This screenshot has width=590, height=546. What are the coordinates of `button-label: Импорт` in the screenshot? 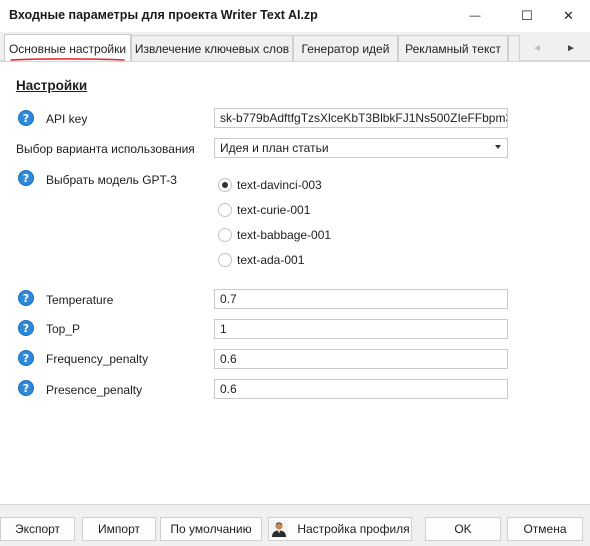 It's located at (119, 529).